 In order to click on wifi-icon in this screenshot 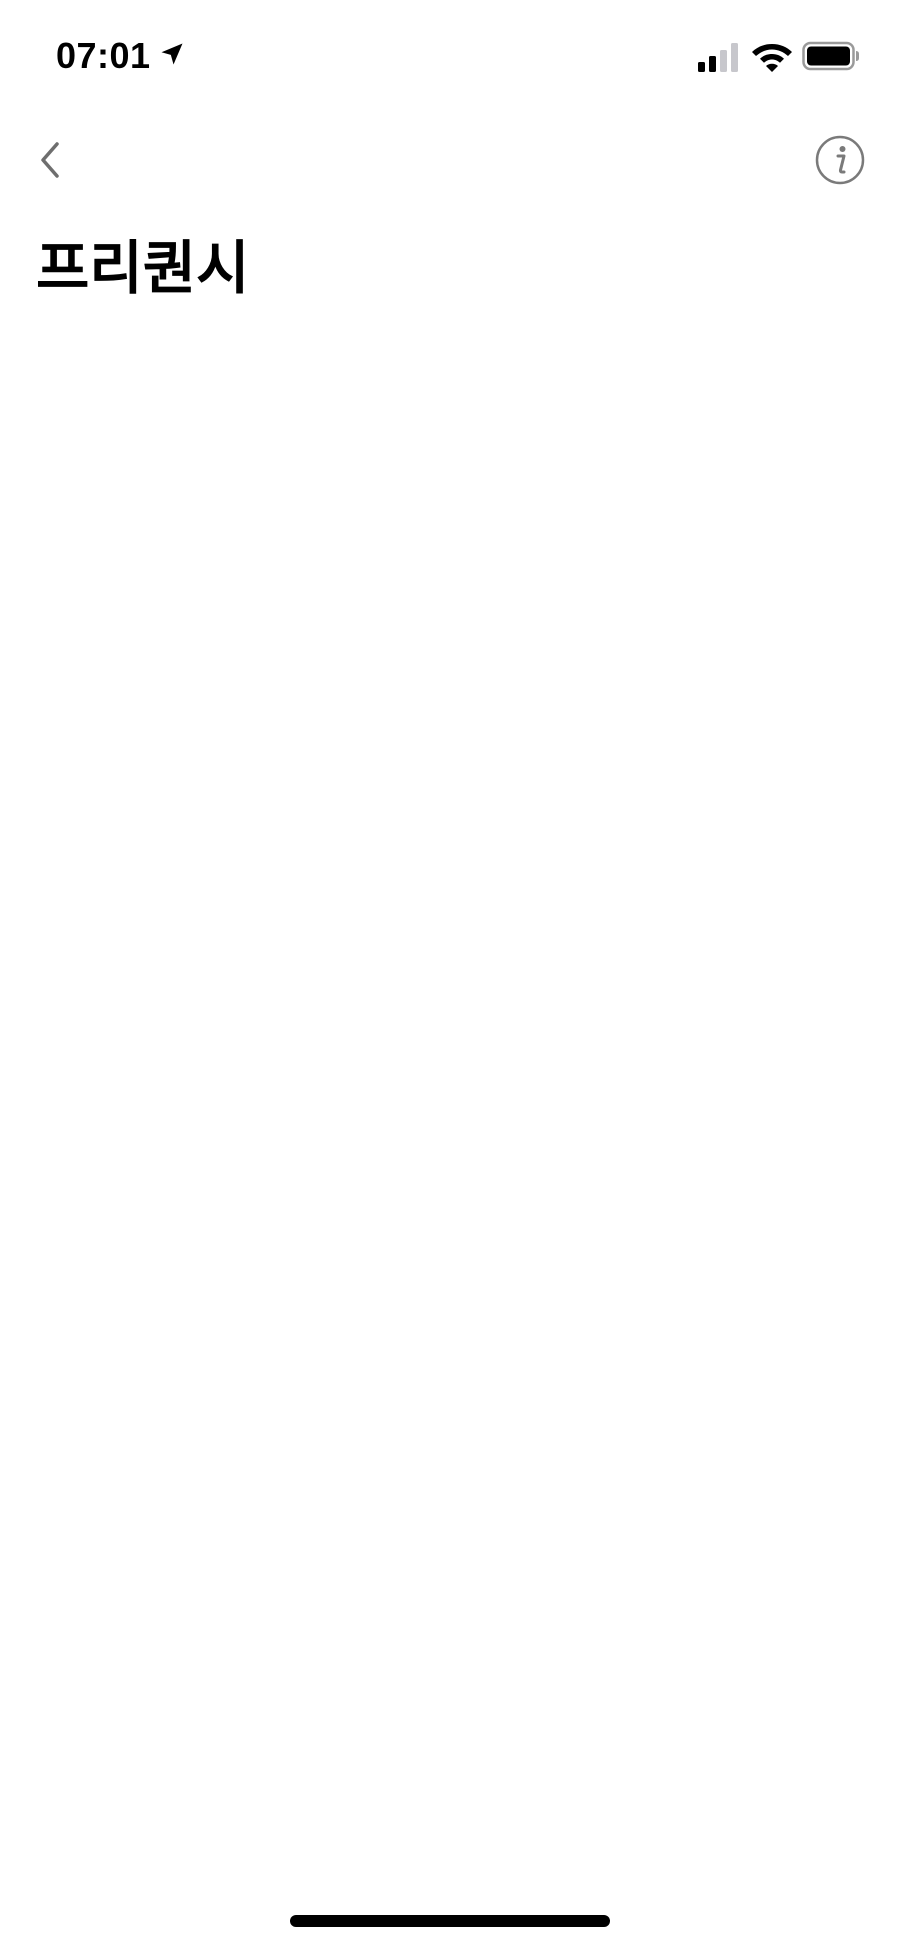, I will do `click(772, 58)`.